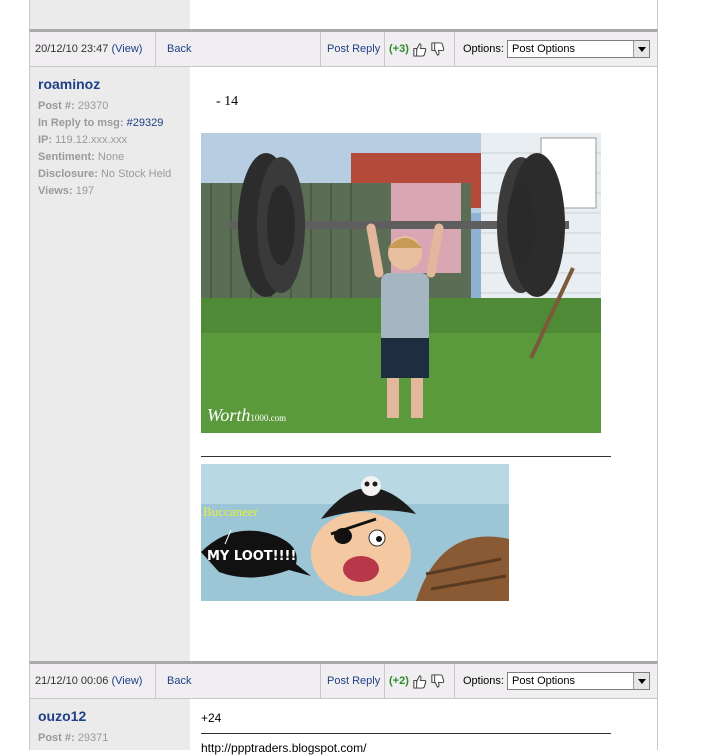 The width and height of the screenshot is (728, 755). What do you see at coordinates (110, 15) in the screenshot?
I see `previous-post-sidebar` at bounding box center [110, 15].